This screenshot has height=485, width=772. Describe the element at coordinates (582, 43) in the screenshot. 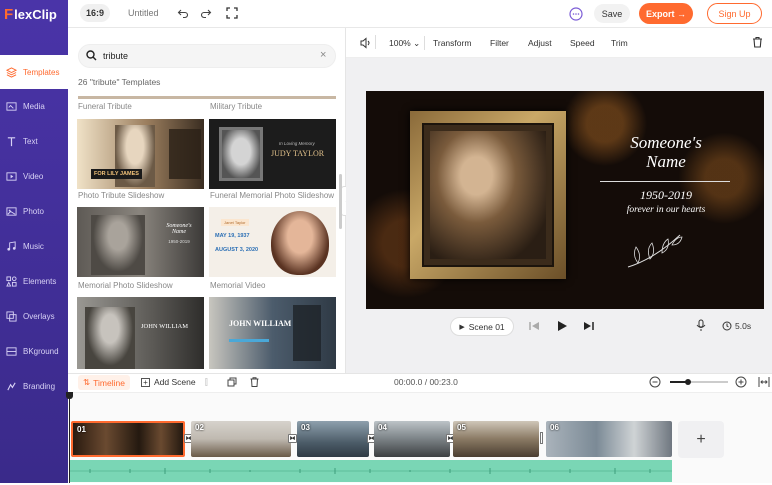

I see `speed-tool: Speed` at that location.